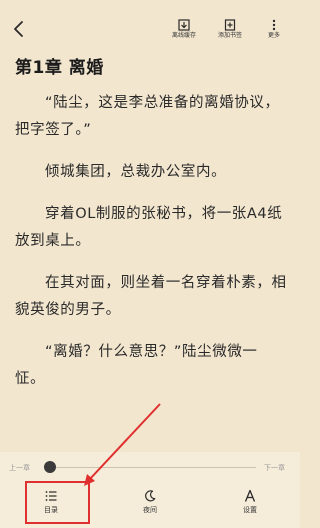  What do you see at coordinates (156, 467) in the screenshot?
I see `progress-track` at bounding box center [156, 467].